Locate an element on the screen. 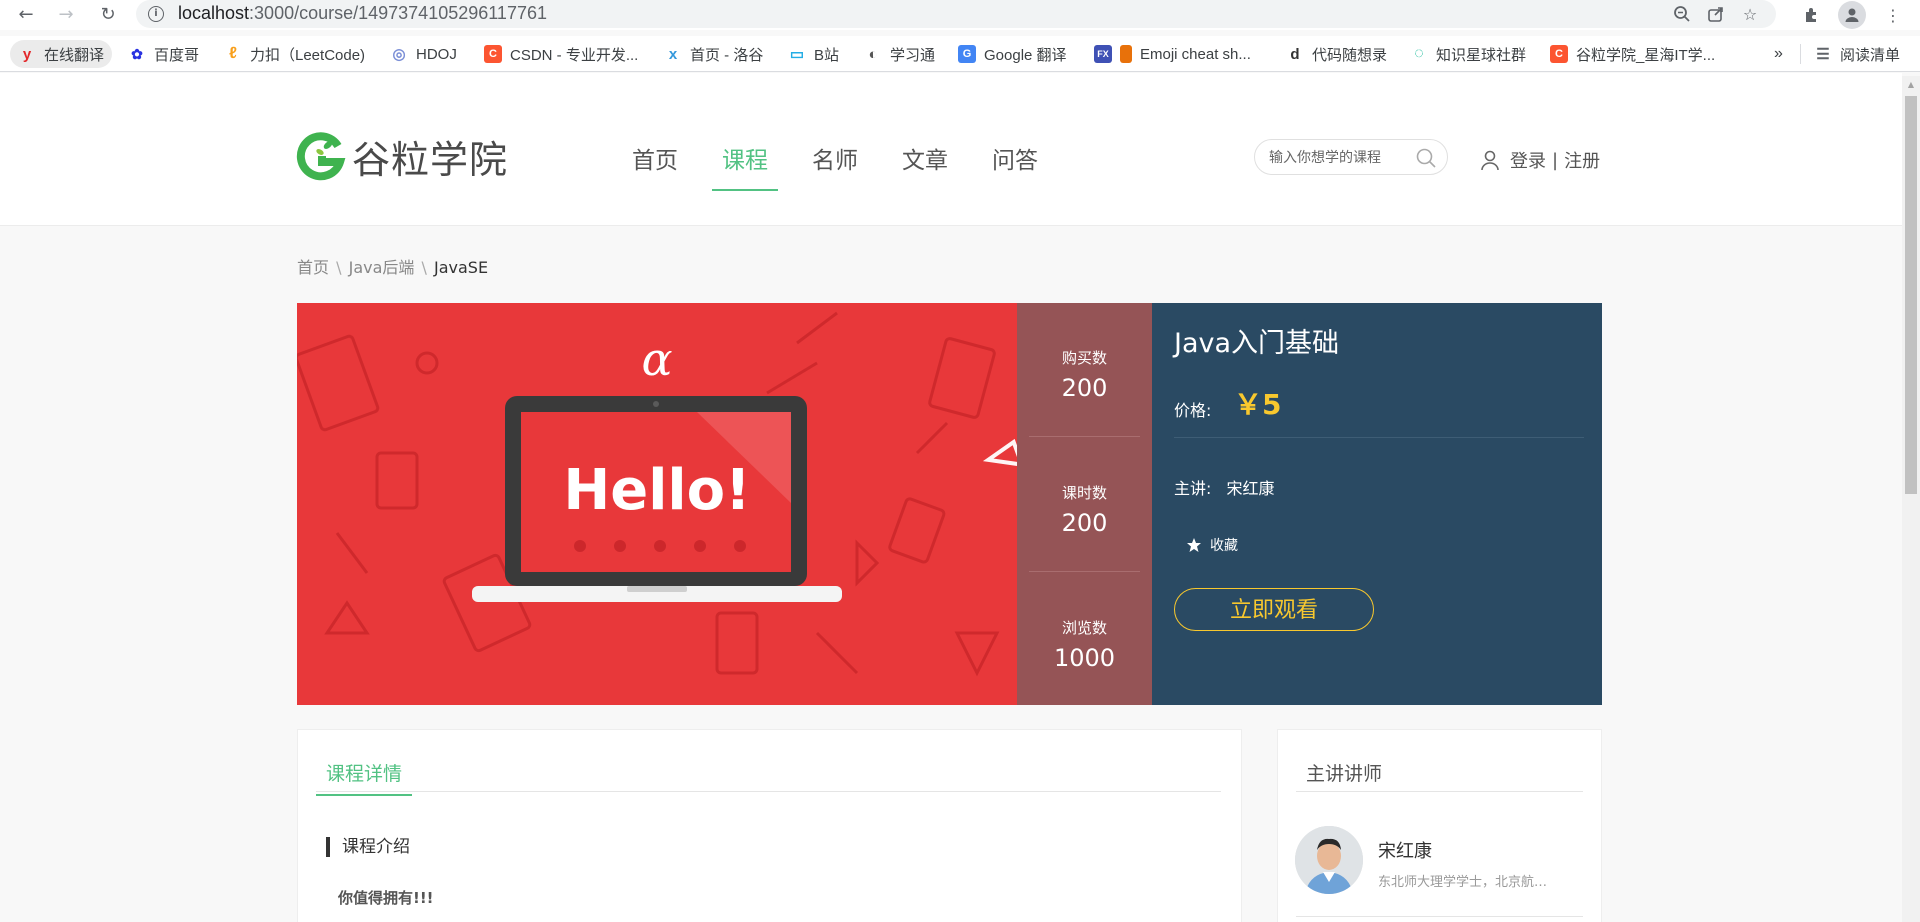 The height and width of the screenshot is (922, 1920). course-cover-illustration: α Hello! is located at coordinates (657, 494).